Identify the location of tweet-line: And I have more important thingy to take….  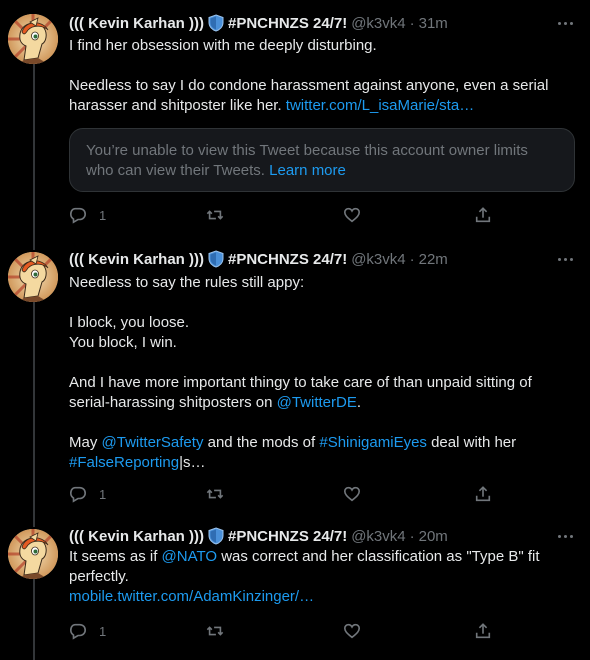
(319, 383).